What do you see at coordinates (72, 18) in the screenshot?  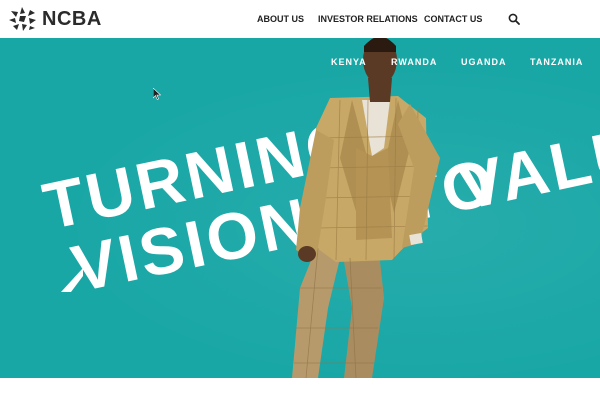 I see `logo-text: NCBA` at bounding box center [72, 18].